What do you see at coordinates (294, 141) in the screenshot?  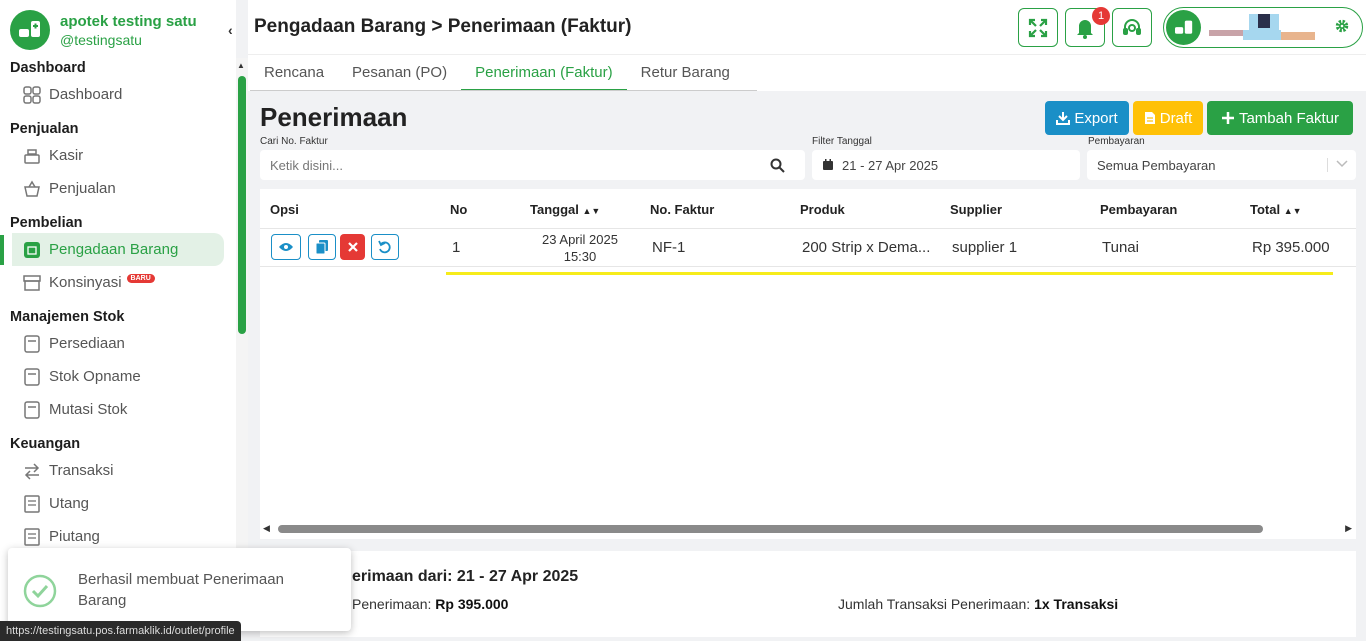 I see `search-label: Cari No. Faktur` at bounding box center [294, 141].